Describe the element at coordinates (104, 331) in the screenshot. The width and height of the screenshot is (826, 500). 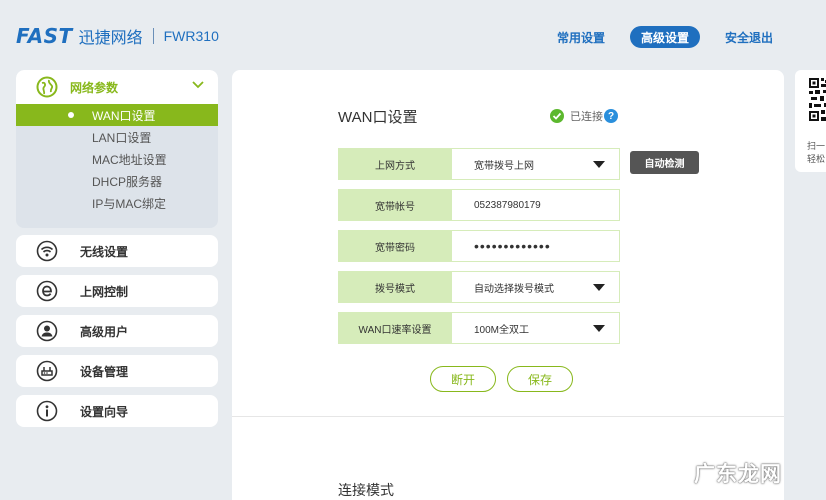
I see `sidebar-item-label: 高级用户` at that location.